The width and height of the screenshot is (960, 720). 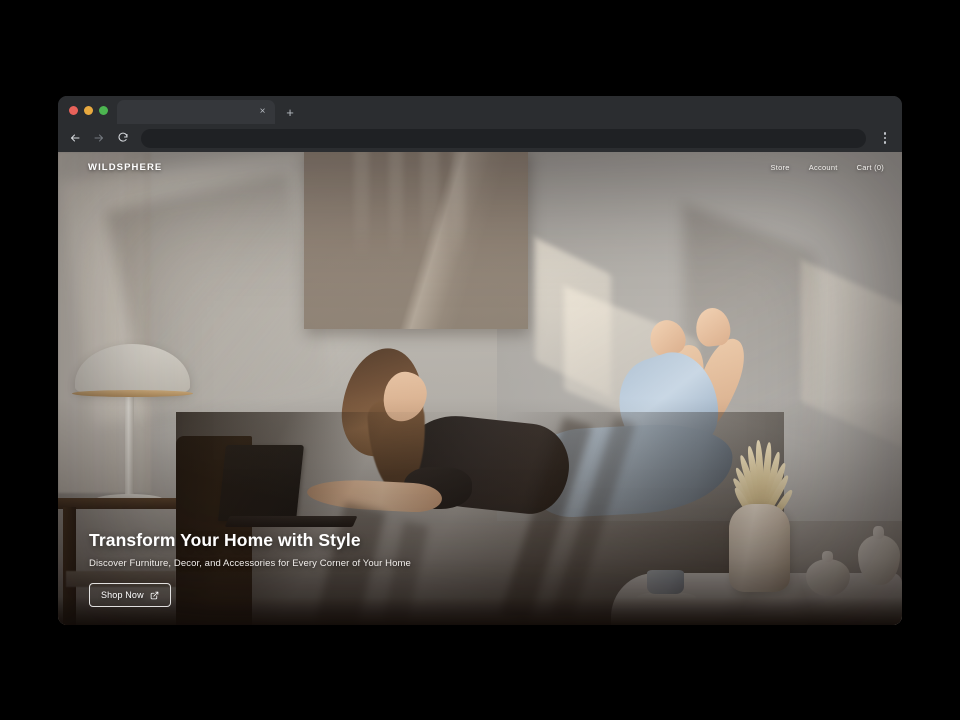 I want to click on nav-link-cart: Cart (0), so click(x=870, y=167).